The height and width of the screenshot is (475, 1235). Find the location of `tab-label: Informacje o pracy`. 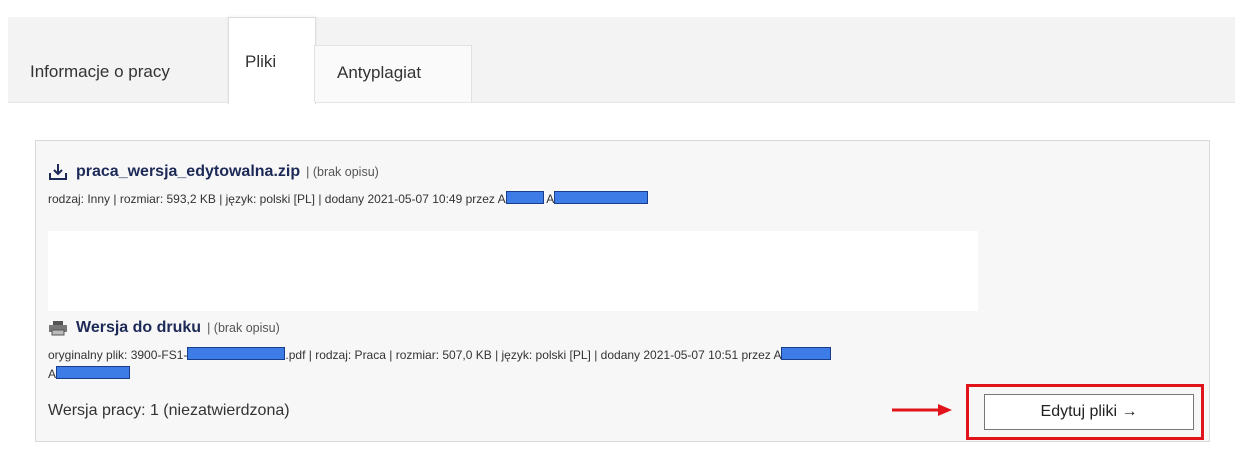

tab-label: Informacje o pracy is located at coordinates (100, 71).